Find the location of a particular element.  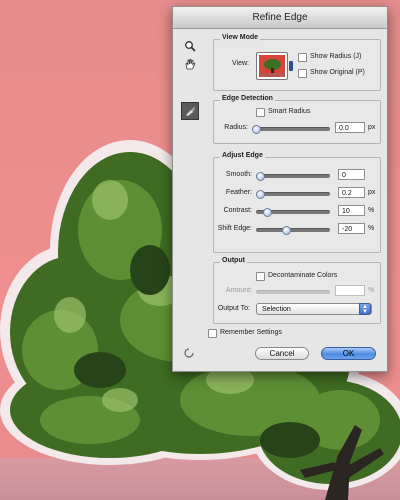

output-to-select: Selection ▲ ▼ is located at coordinates (314, 309).